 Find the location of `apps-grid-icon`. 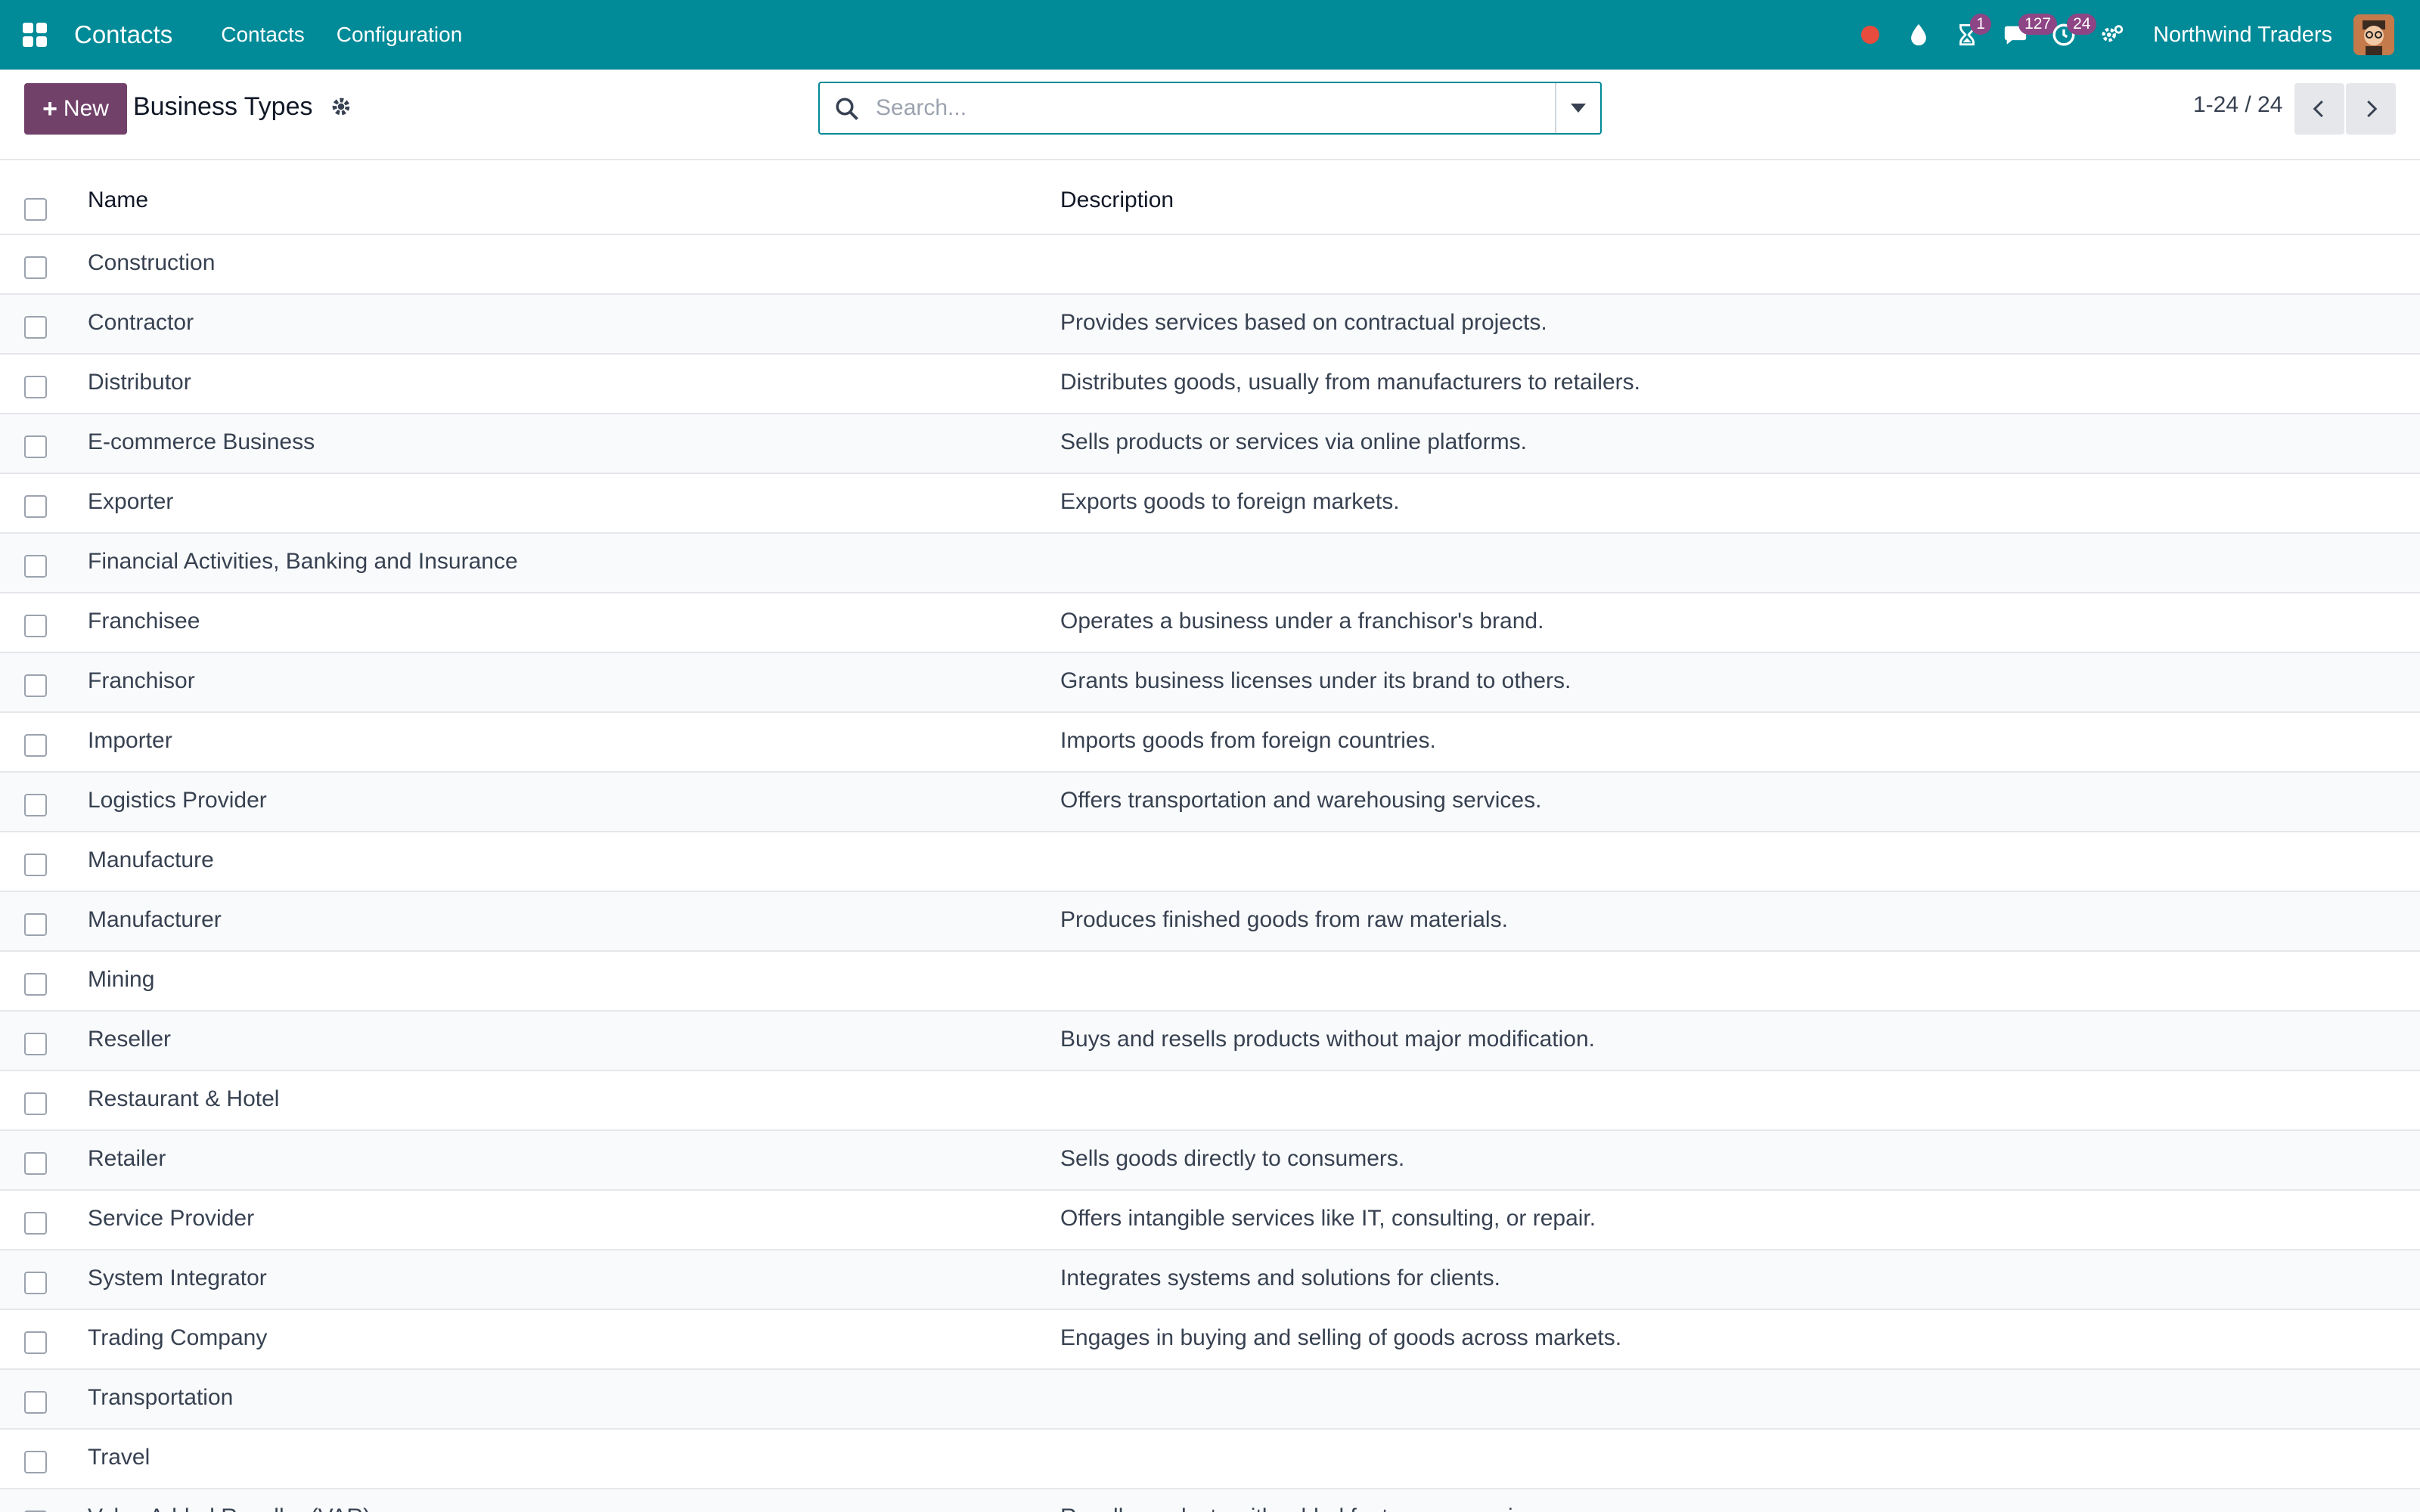

apps-grid-icon is located at coordinates (35, 35).